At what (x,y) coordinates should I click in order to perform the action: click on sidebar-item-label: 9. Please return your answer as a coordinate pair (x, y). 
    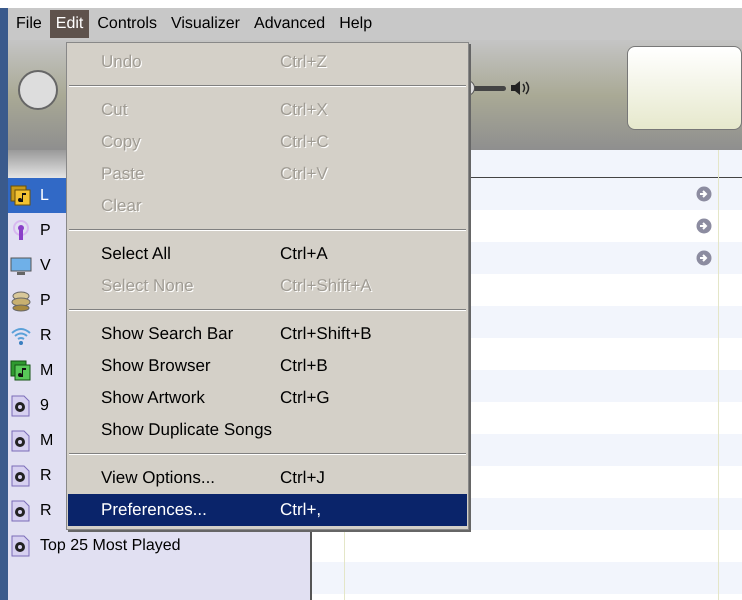
    Looking at the image, I should click on (44, 406).